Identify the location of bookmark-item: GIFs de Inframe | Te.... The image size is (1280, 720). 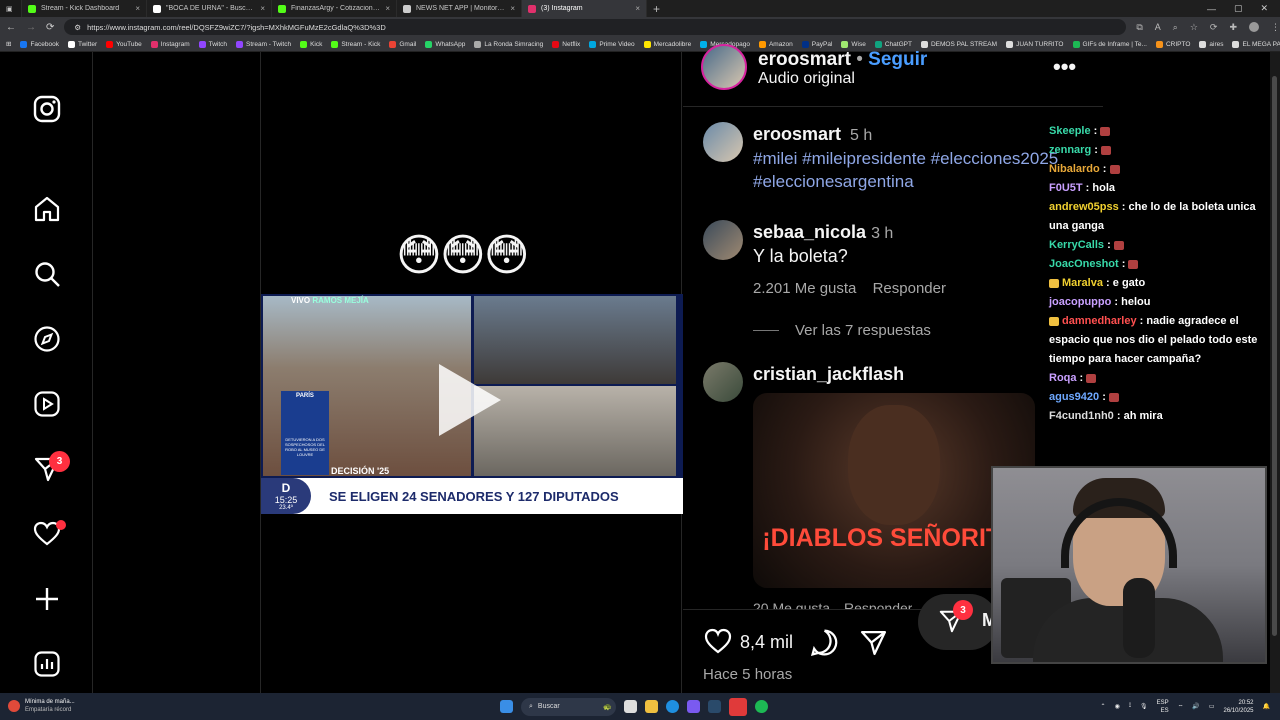
(1109, 44).